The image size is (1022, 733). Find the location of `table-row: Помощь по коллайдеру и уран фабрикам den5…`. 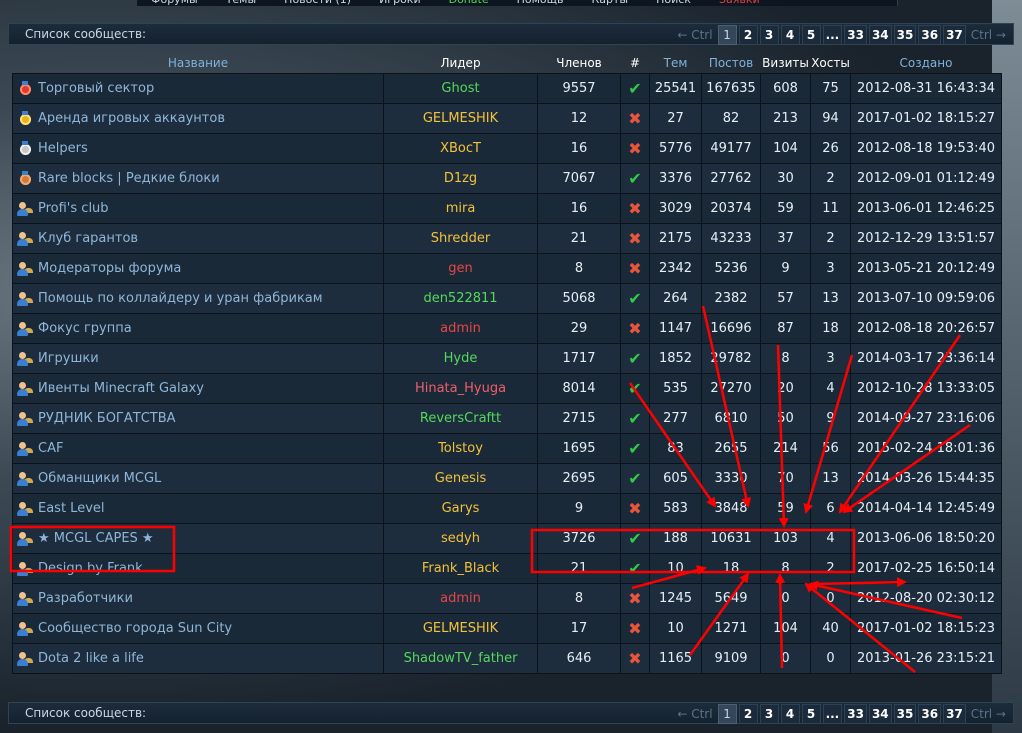

table-row: Помощь по коллайдеру и уран фабрикам den5… is located at coordinates (507, 298).